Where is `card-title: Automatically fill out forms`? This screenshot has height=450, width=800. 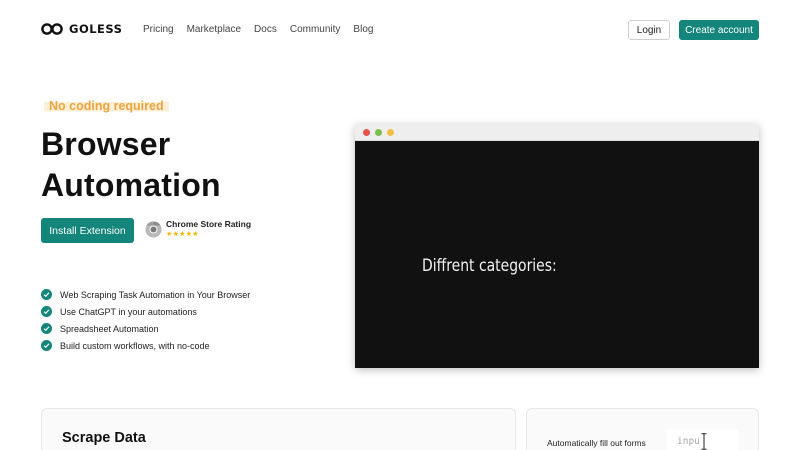 card-title: Automatically fill out forms is located at coordinates (596, 443).